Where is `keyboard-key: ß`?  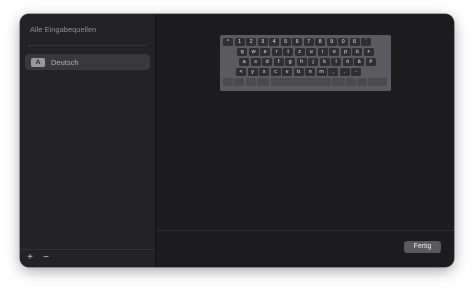
keyboard-key: ß is located at coordinates (354, 41).